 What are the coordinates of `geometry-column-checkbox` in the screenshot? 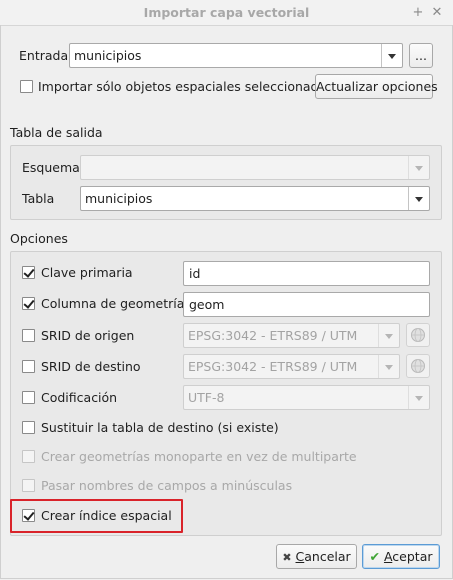 It's located at (28, 303).